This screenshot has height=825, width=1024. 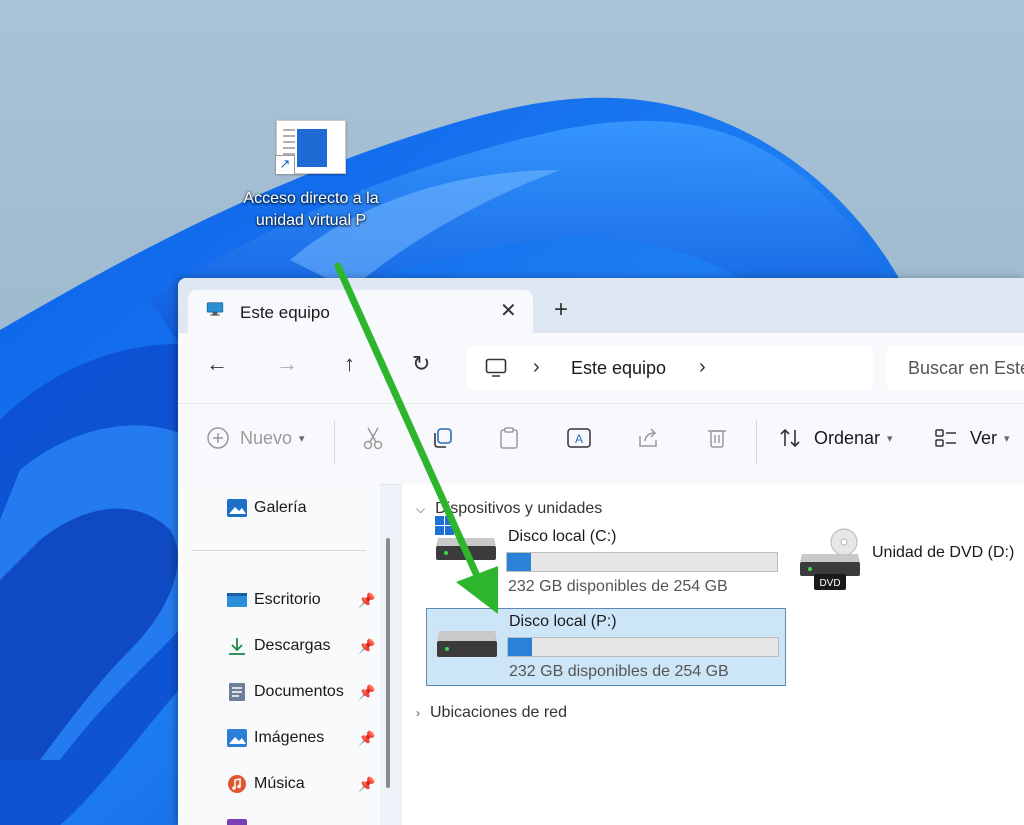 I want to click on virtual-drive-shortcut: ↗ Acceso directo a la unidad virtual P, so click(x=311, y=176).